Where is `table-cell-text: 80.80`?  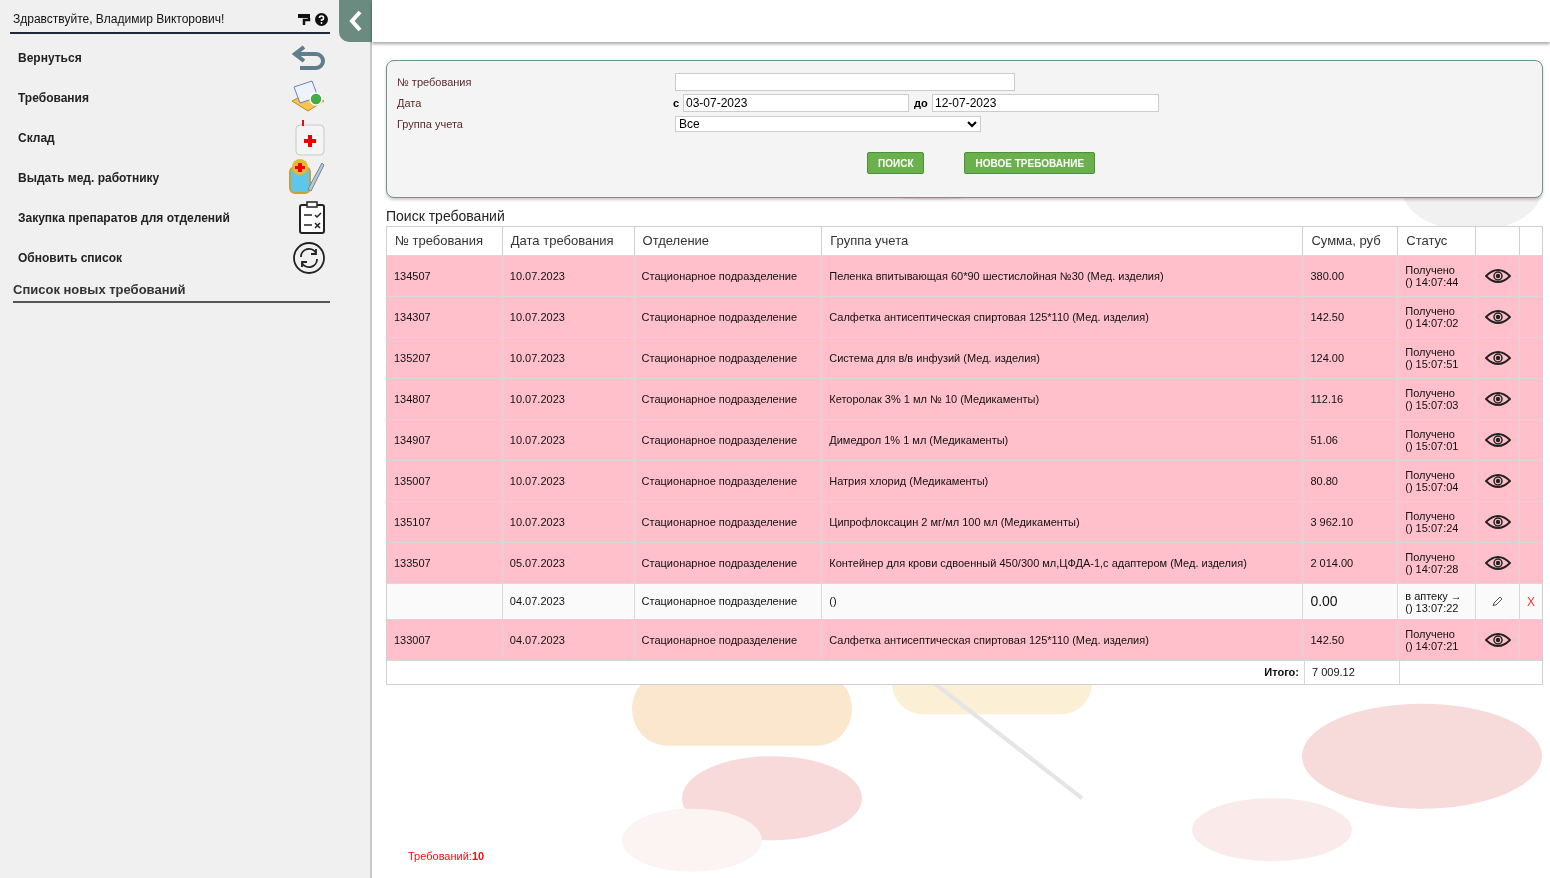 table-cell-text: 80.80 is located at coordinates (1324, 481).